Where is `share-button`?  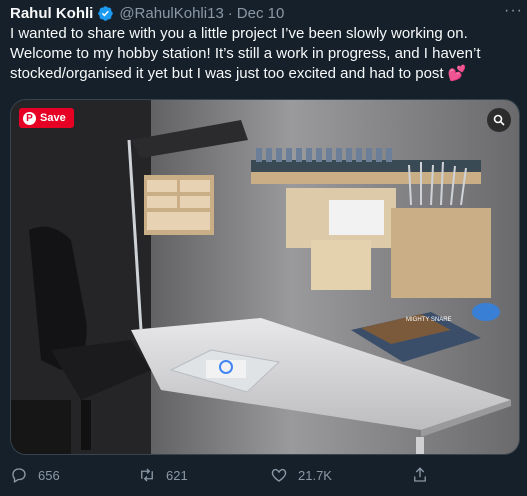
share-button is located at coordinates (420, 475).